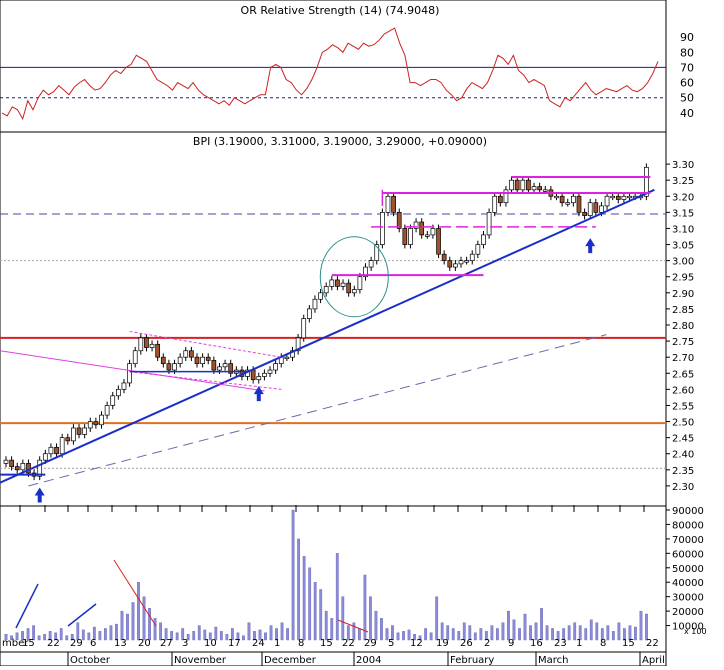 This screenshot has width=724, height=670. Describe the element at coordinates (683, 374) in the screenshot. I see `price-tick-label: 2.65` at that location.